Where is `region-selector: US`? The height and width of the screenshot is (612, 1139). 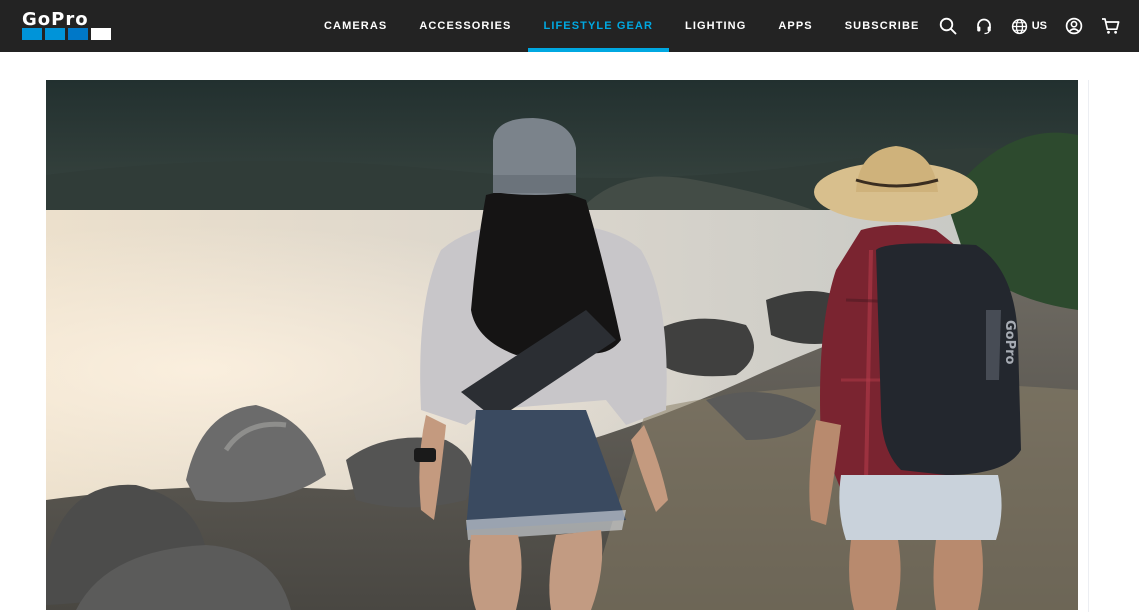 region-selector: US is located at coordinates (1029, 26).